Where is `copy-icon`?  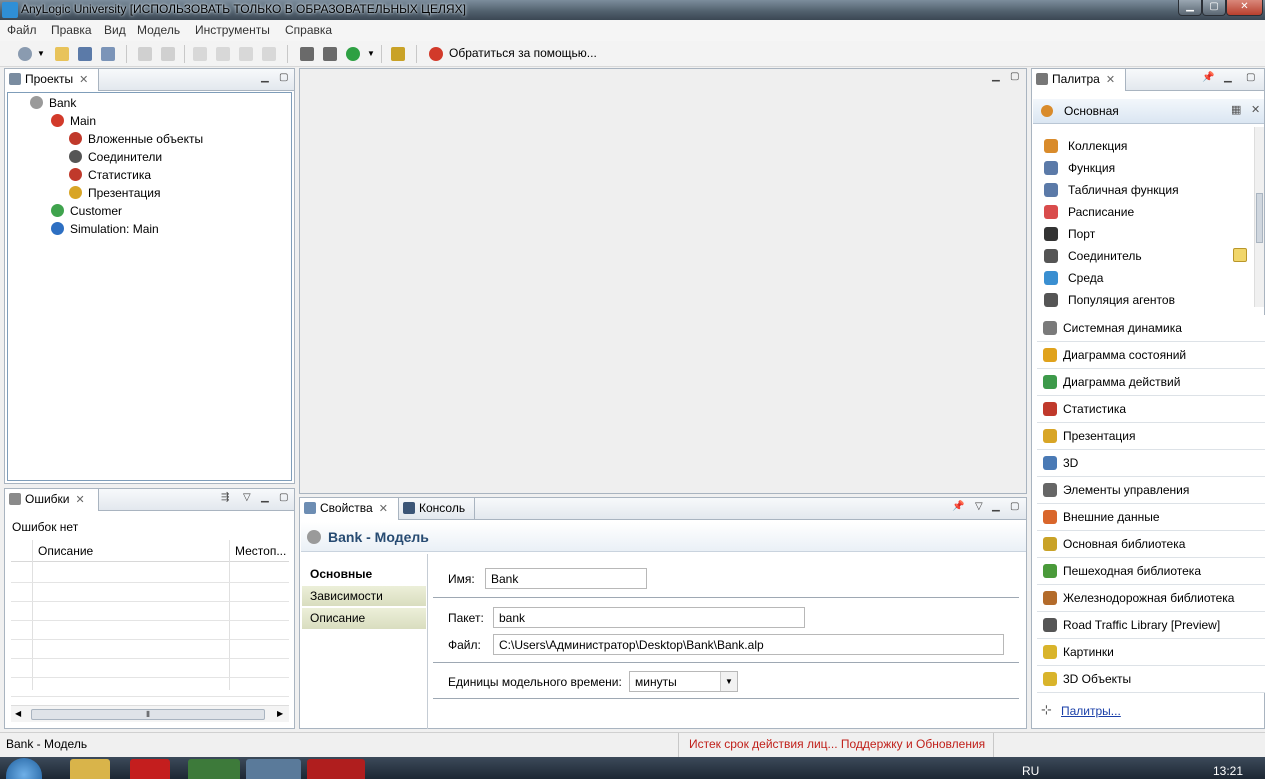
copy-icon is located at coordinates (223, 54).